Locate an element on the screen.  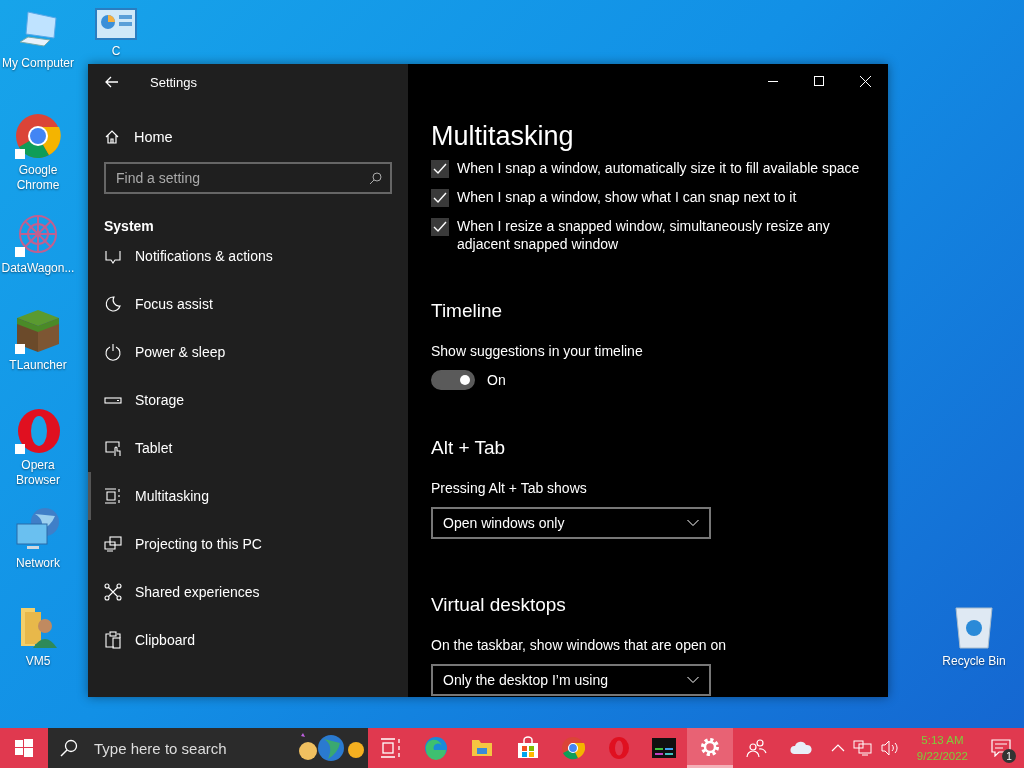
moon-icon is located at coordinates (113, 304).